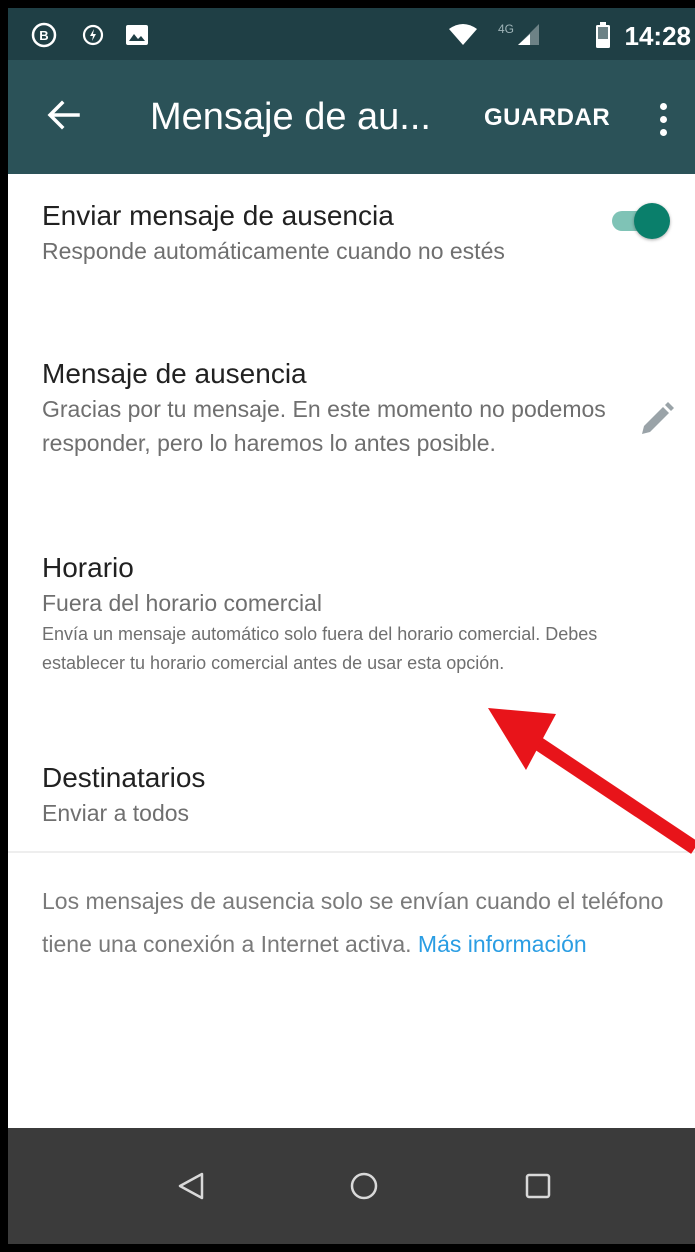 The height and width of the screenshot is (1252, 695). Describe the element at coordinates (137, 35) in the screenshot. I see `image-icon` at that location.